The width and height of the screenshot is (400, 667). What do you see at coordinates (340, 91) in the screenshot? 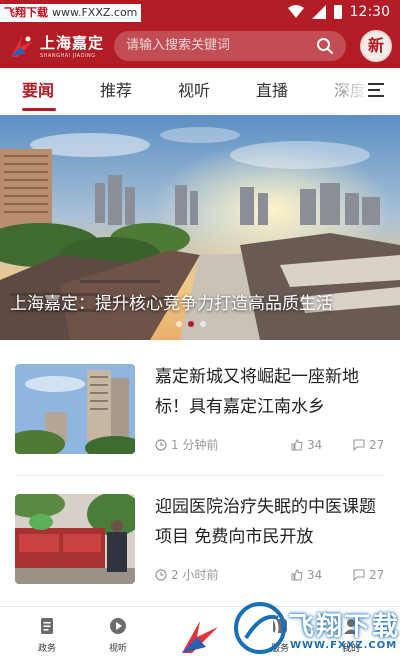
I see `tab-fade` at bounding box center [340, 91].